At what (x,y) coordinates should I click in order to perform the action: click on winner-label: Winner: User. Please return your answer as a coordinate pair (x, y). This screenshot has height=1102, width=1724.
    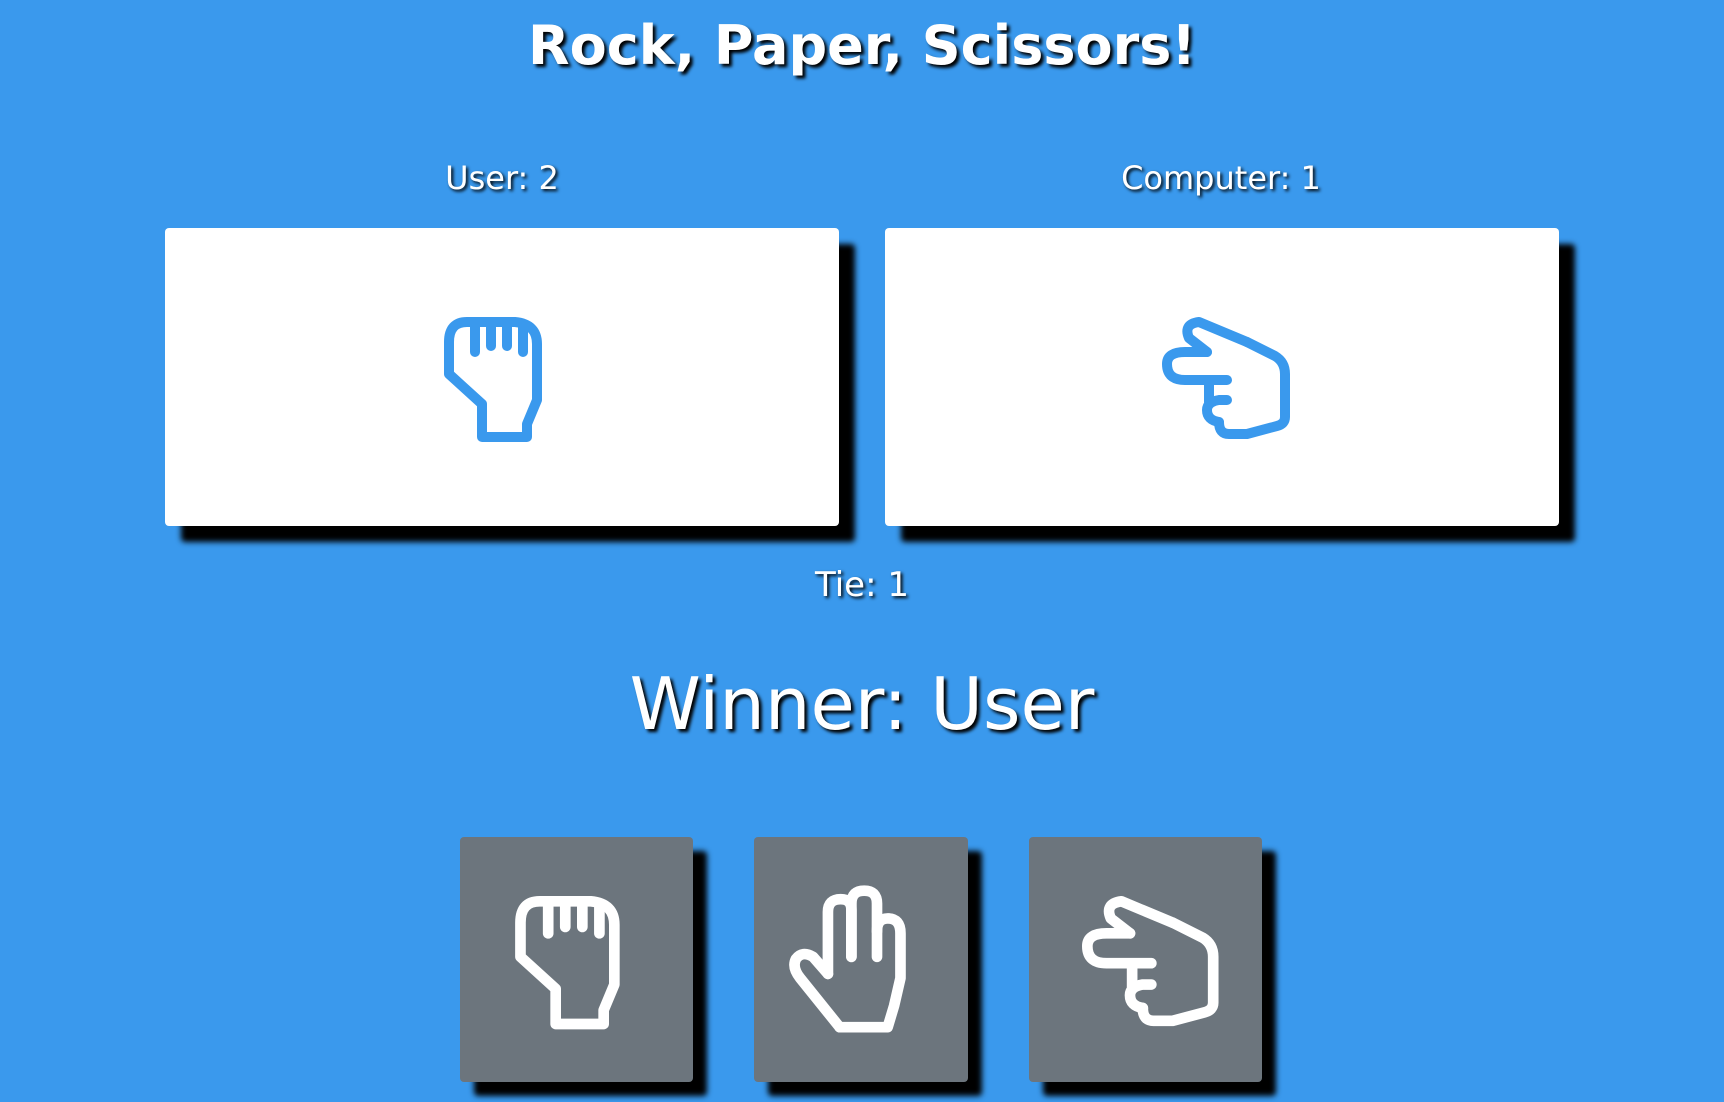
    Looking at the image, I should click on (862, 704).